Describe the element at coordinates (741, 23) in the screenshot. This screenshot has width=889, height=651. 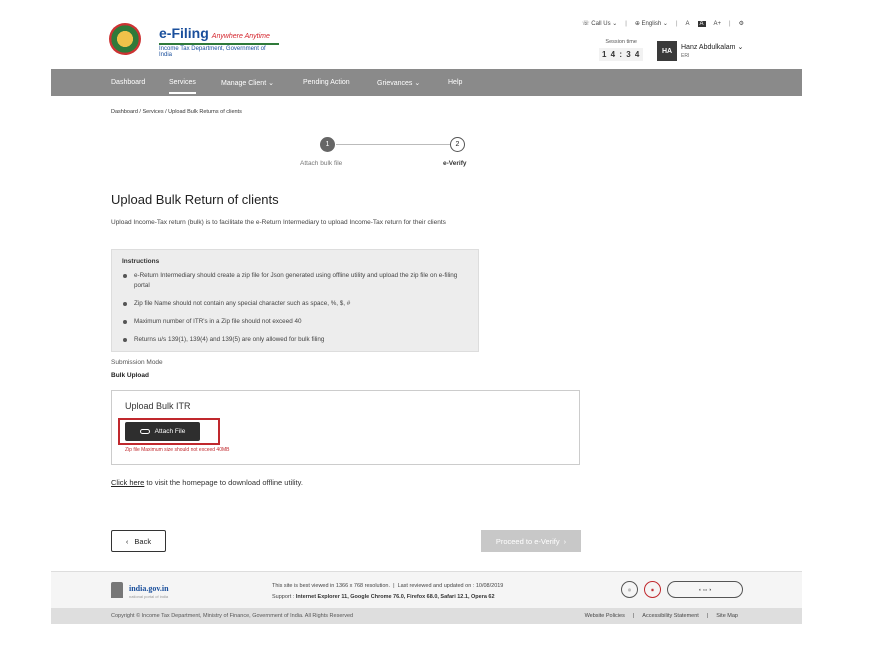
I see `settings-icon: ⚙` at that location.